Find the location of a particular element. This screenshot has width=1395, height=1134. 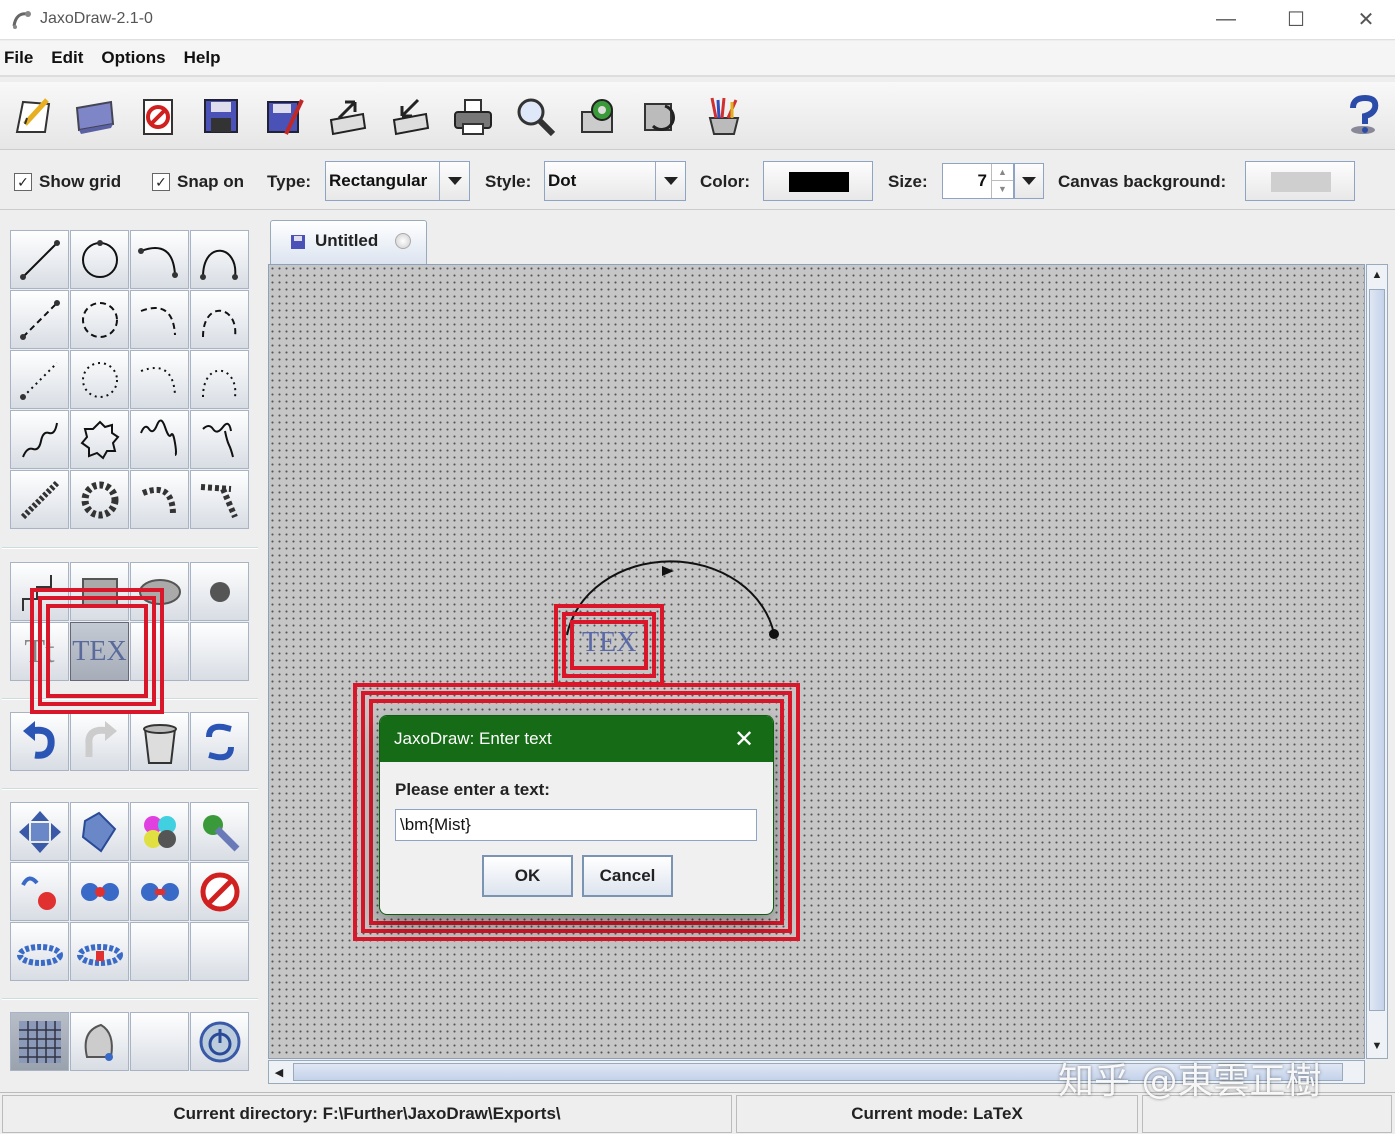

fermion-loop-tool is located at coordinates (99, 259).